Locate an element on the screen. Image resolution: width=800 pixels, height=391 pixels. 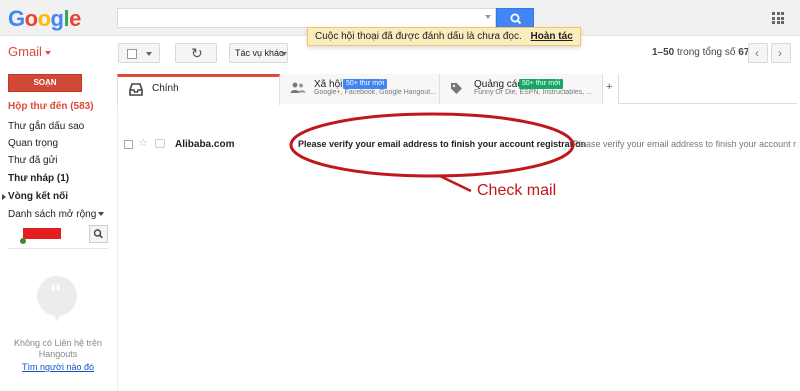
search-input is located at coordinates (306, 18).